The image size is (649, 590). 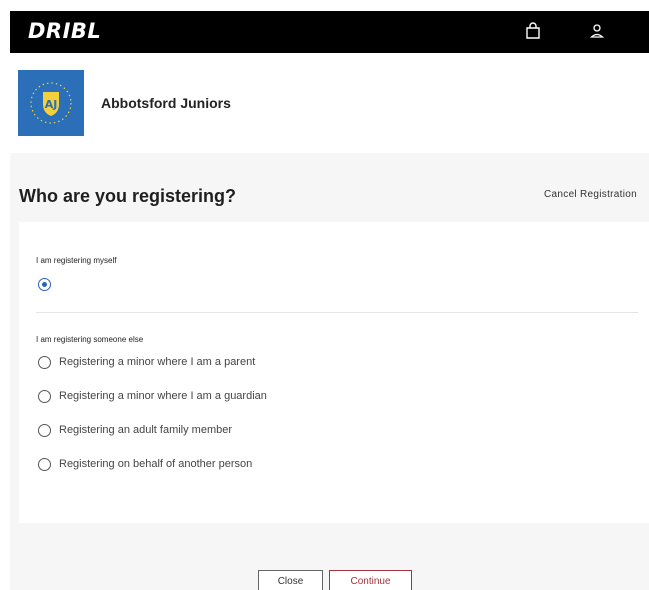 I want to click on option-minor-parent-radio, so click(x=44, y=362).